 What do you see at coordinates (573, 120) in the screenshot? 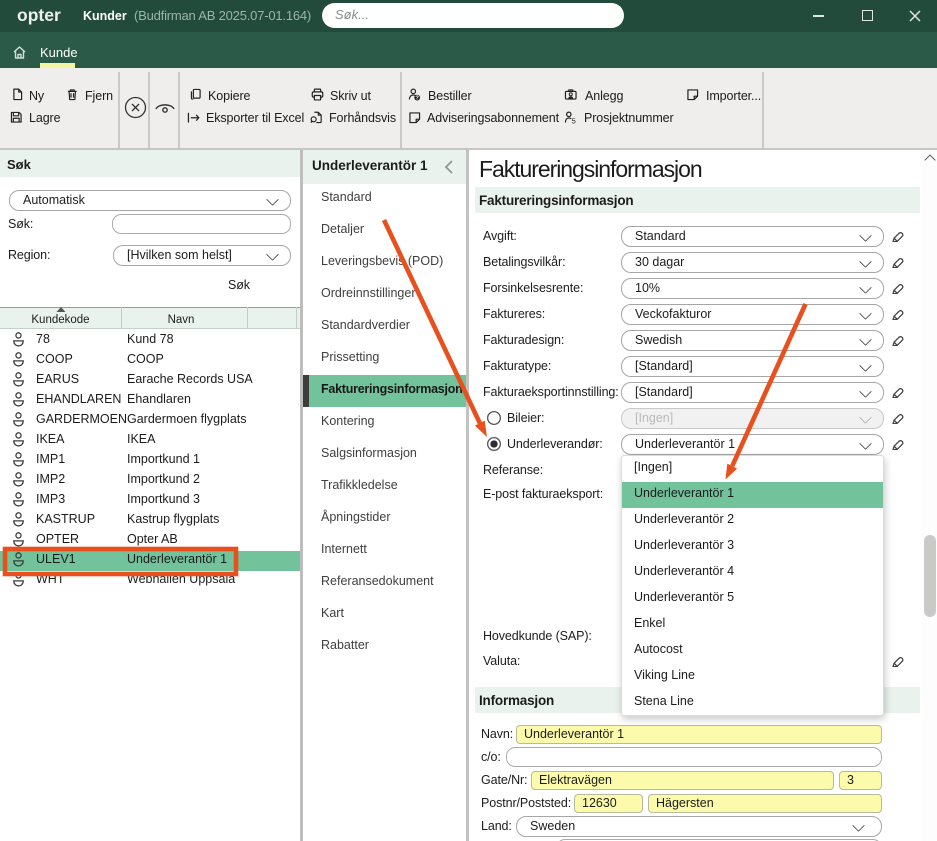
I see `svg-text: 5` at bounding box center [573, 120].